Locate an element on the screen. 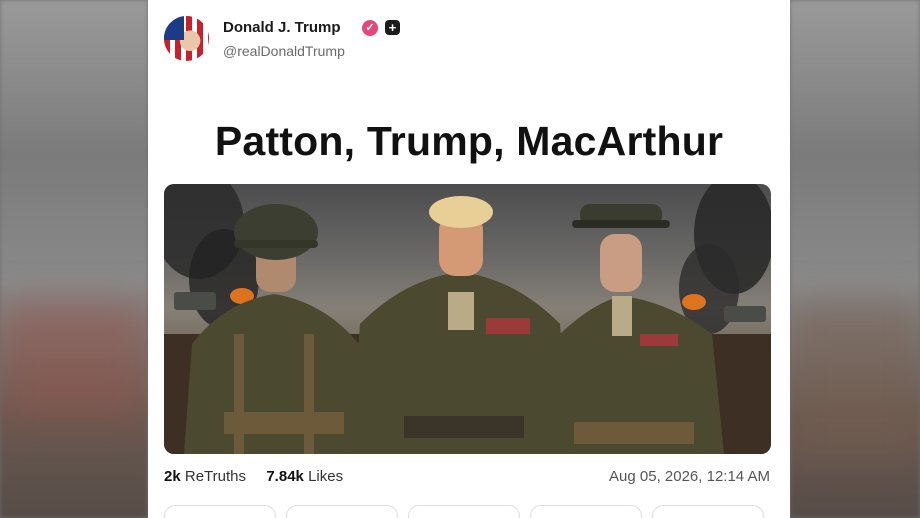  action-row is located at coordinates (469, 511).